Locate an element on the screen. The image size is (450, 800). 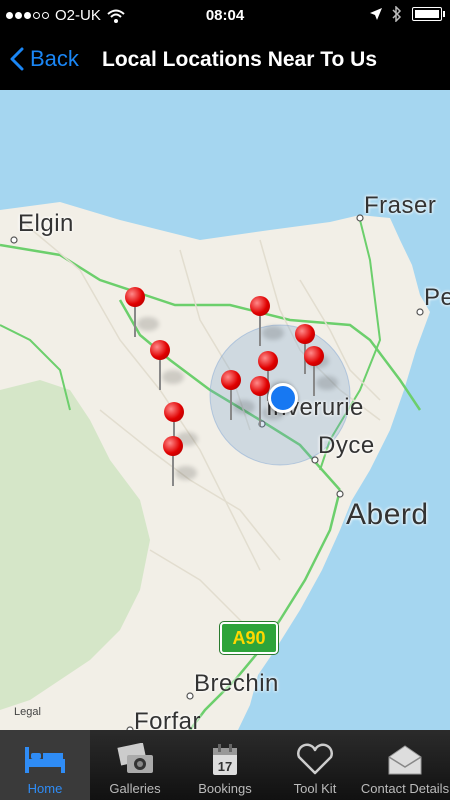
map-label-aberd: Aberd is located at coordinates (387, 514).